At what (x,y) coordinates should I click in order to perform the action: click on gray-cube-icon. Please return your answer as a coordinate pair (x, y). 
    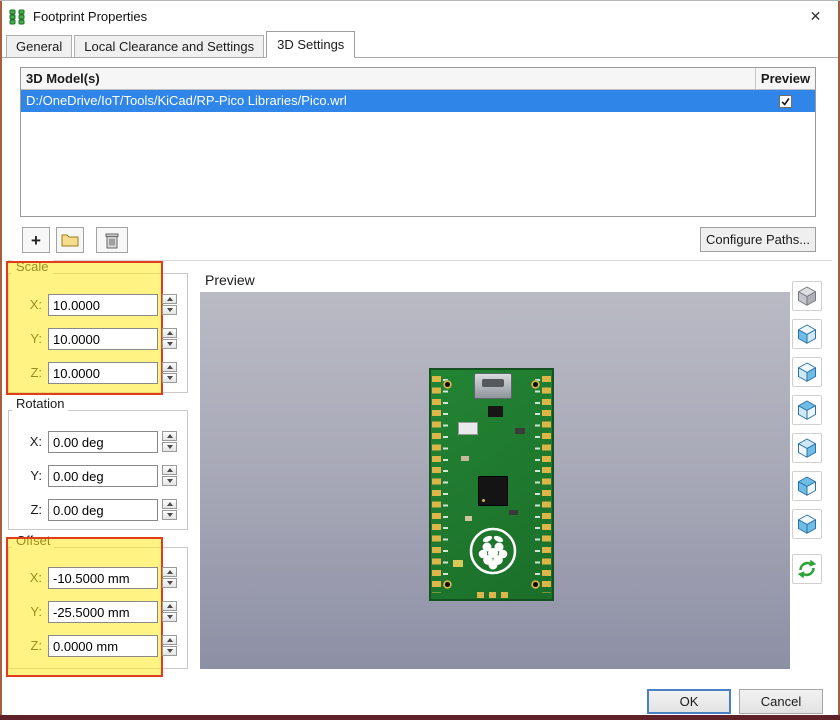
    Looking at the image, I should click on (807, 296).